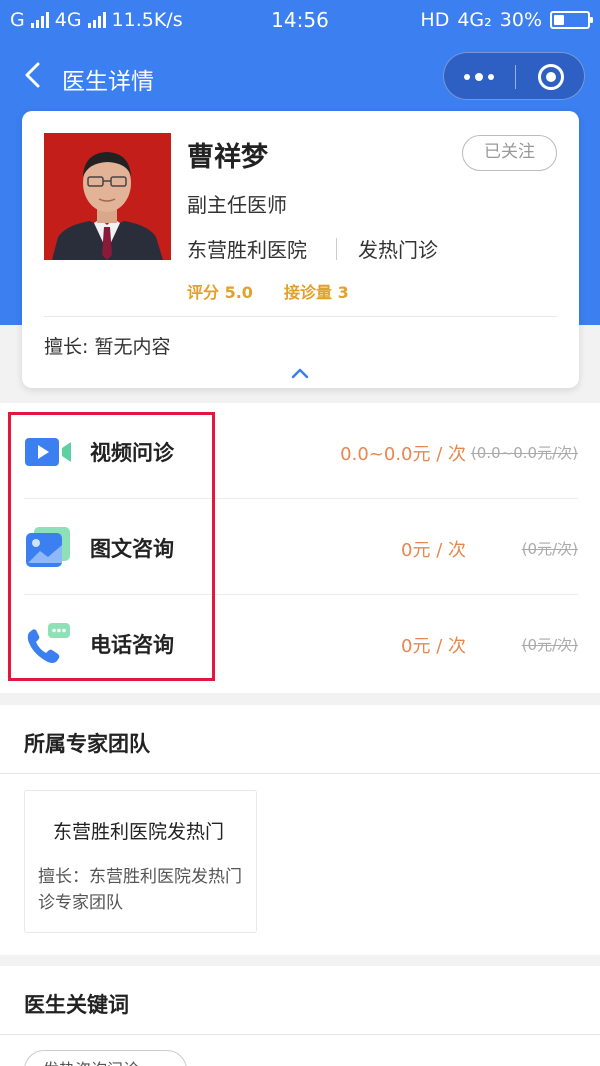  I want to click on doctor-department: 发热门诊, so click(398, 250).